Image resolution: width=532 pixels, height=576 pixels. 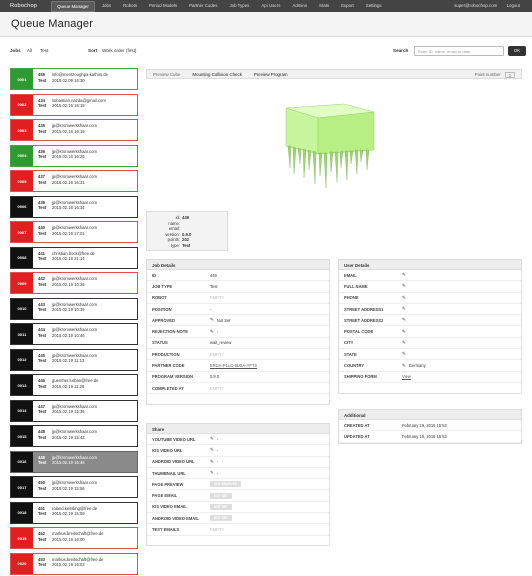 I want to click on jobs-filter-test: Test, so click(x=44, y=50).